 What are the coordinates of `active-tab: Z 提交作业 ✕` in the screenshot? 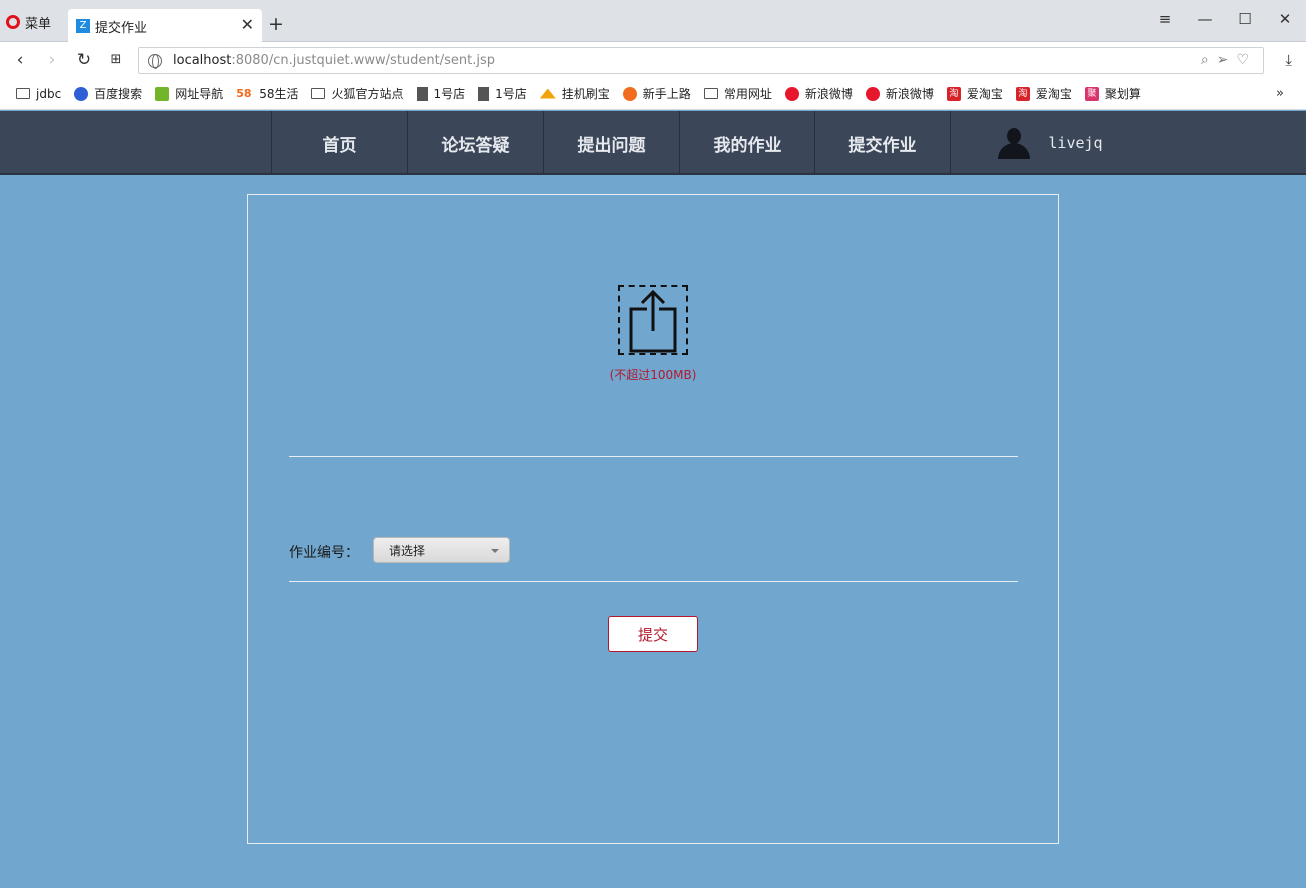 It's located at (165, 26).